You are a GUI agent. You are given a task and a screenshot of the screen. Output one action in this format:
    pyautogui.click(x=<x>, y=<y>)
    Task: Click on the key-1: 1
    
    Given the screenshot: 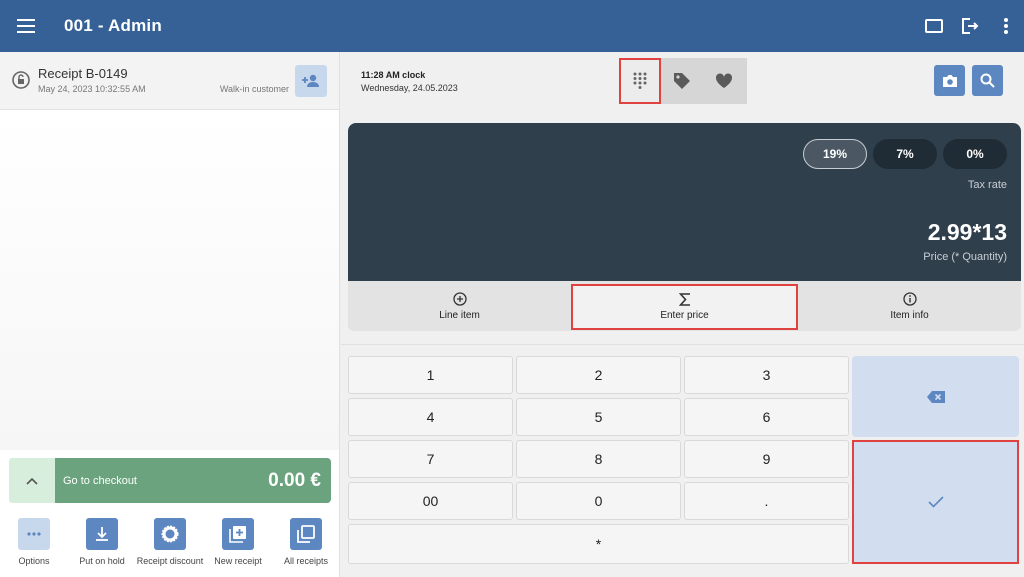 What is the action you would take?
    pyautogui.click(x=430, y=375)
    